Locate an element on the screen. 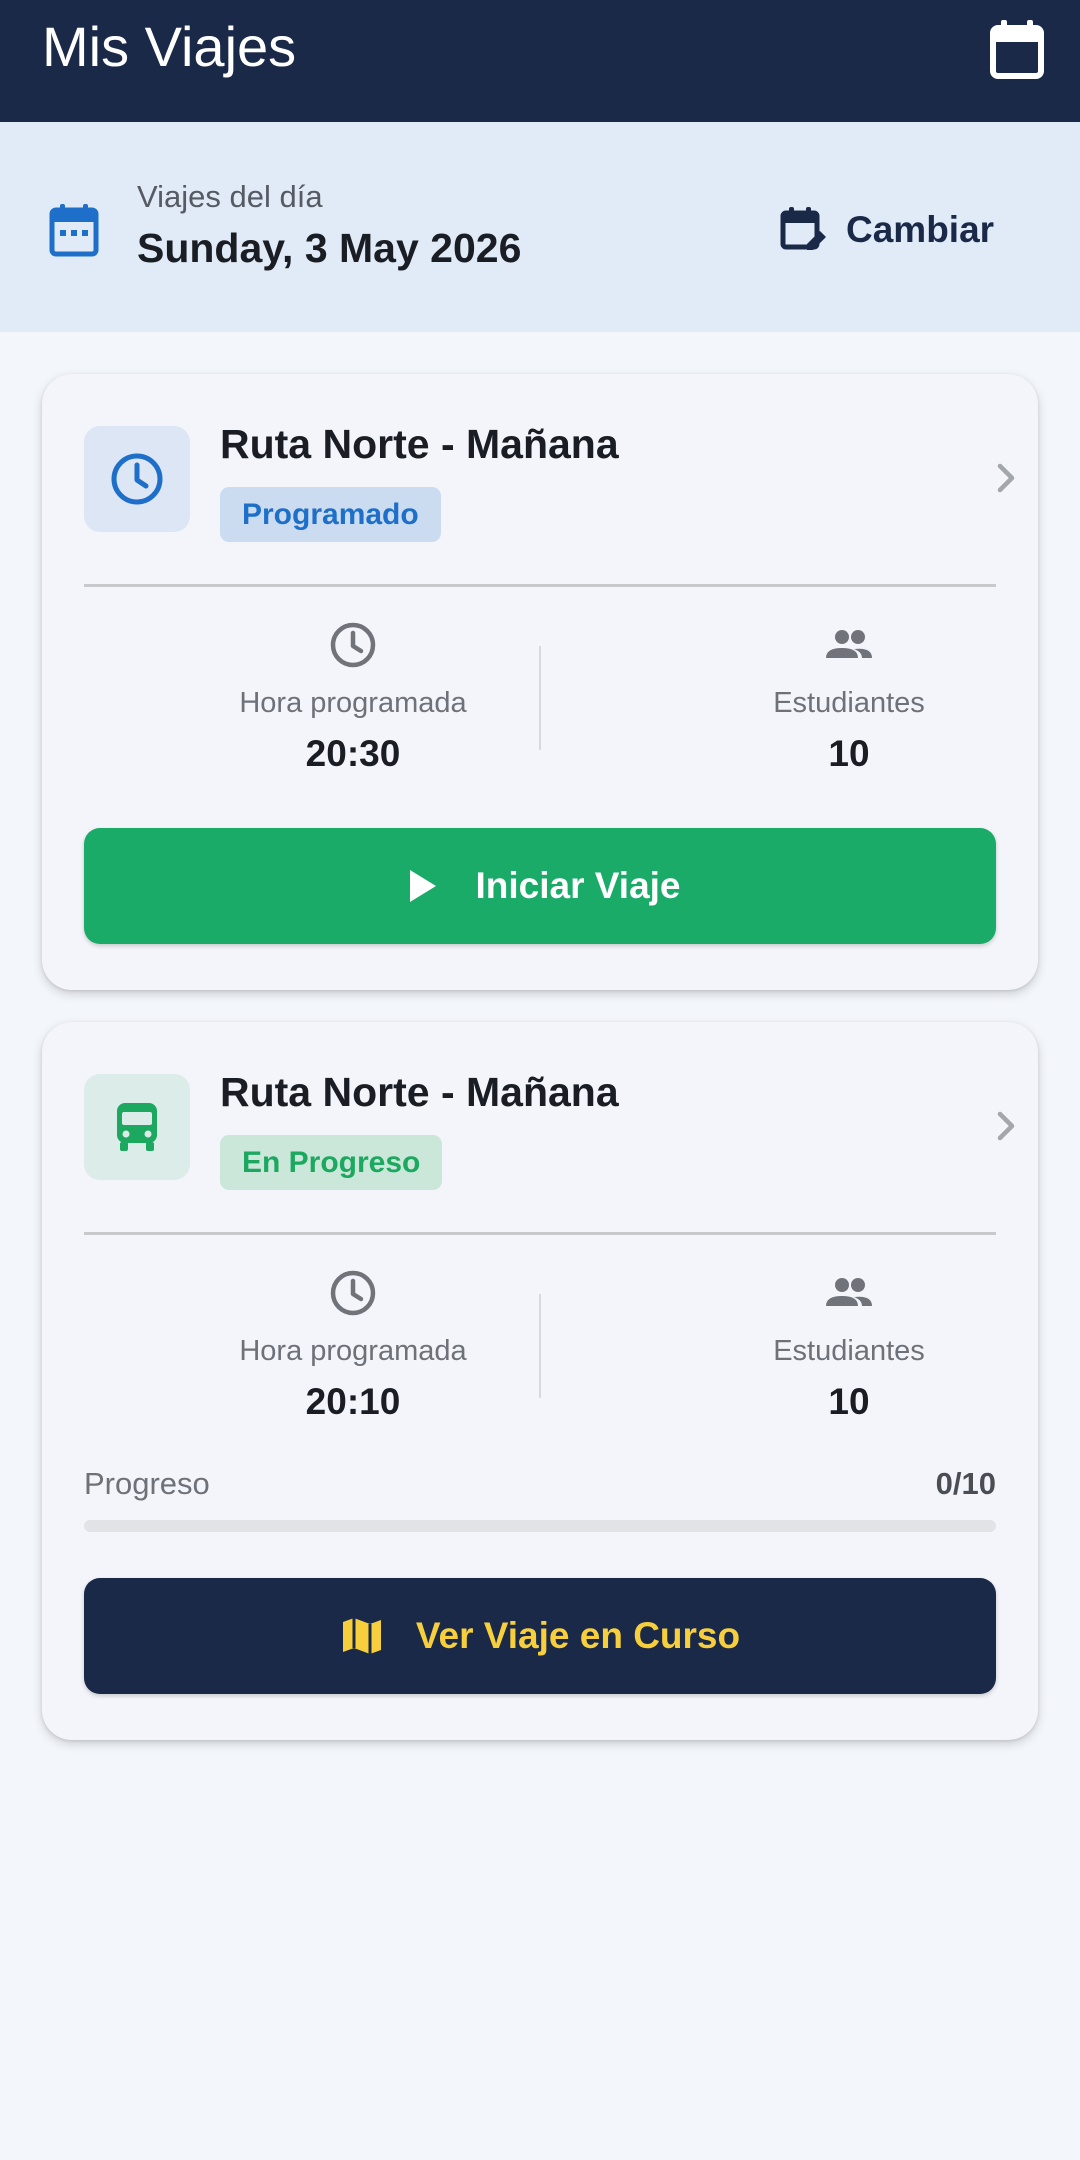 This screenshot has height=2160, width=1080. change-date-button: Cambiar is located at coordinates (900, 230).